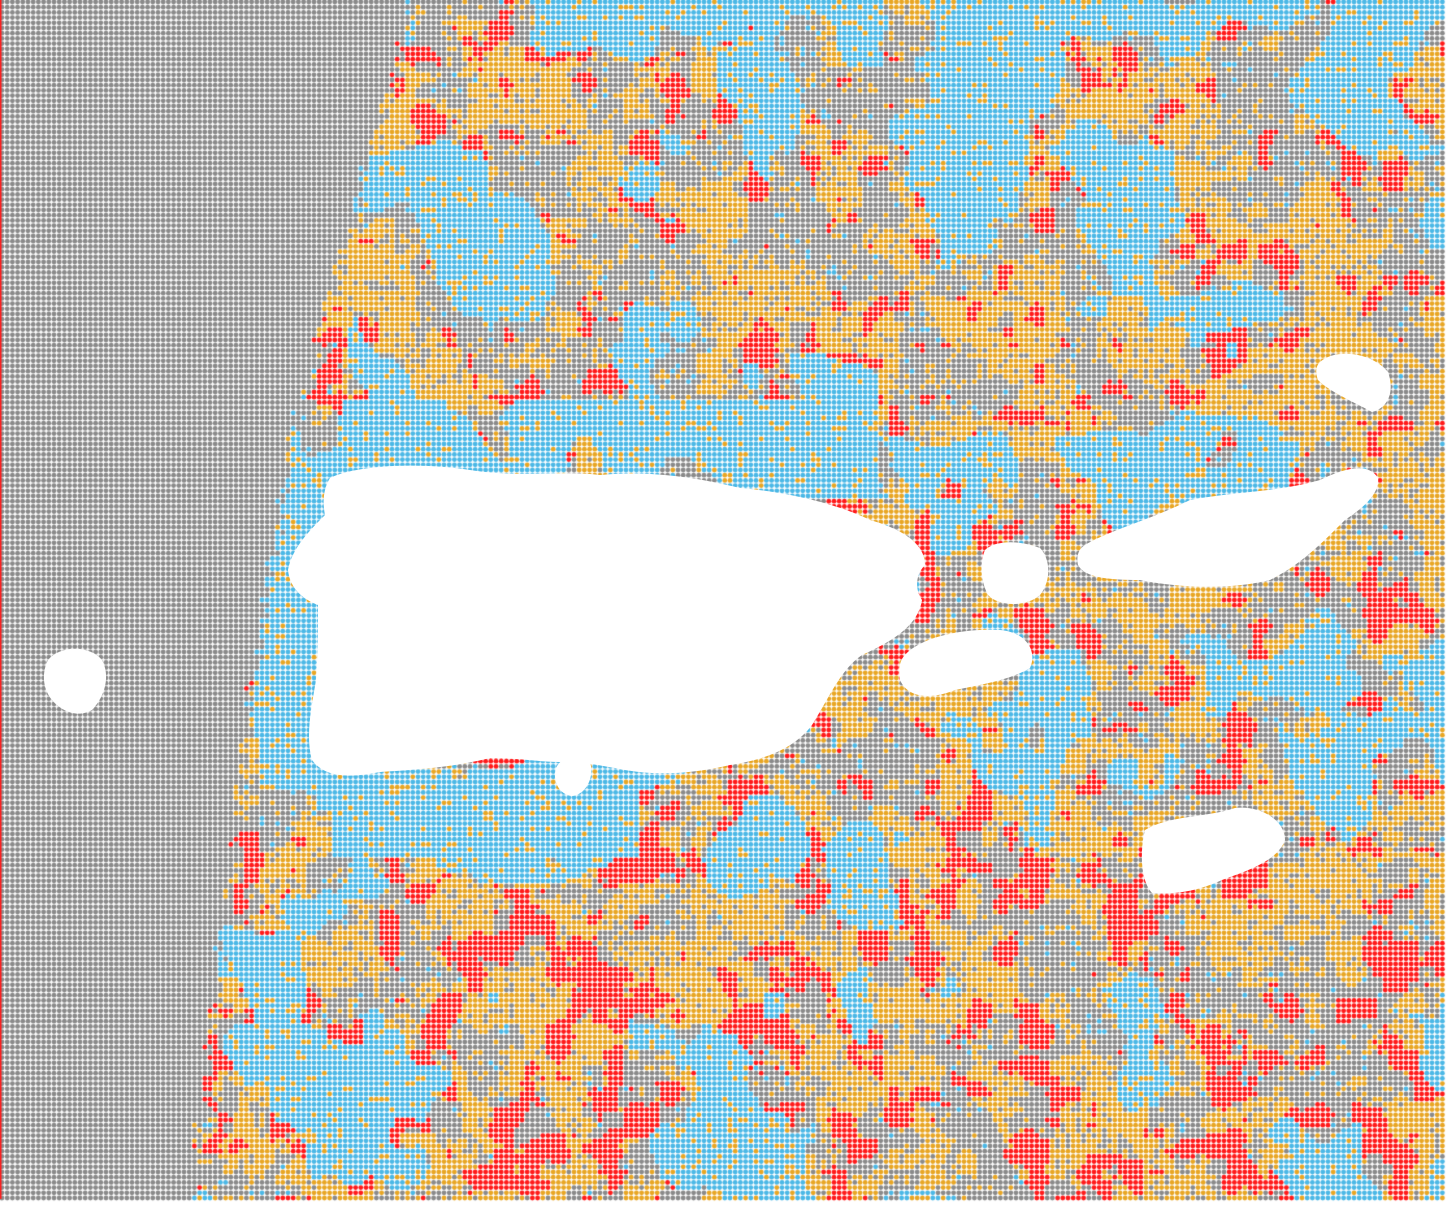 This screenshot has width=1446, height=1205. What do you see at coordinates (573, 776) in the screenshot?
I see `islet-south` at bounding box center [573, 776].